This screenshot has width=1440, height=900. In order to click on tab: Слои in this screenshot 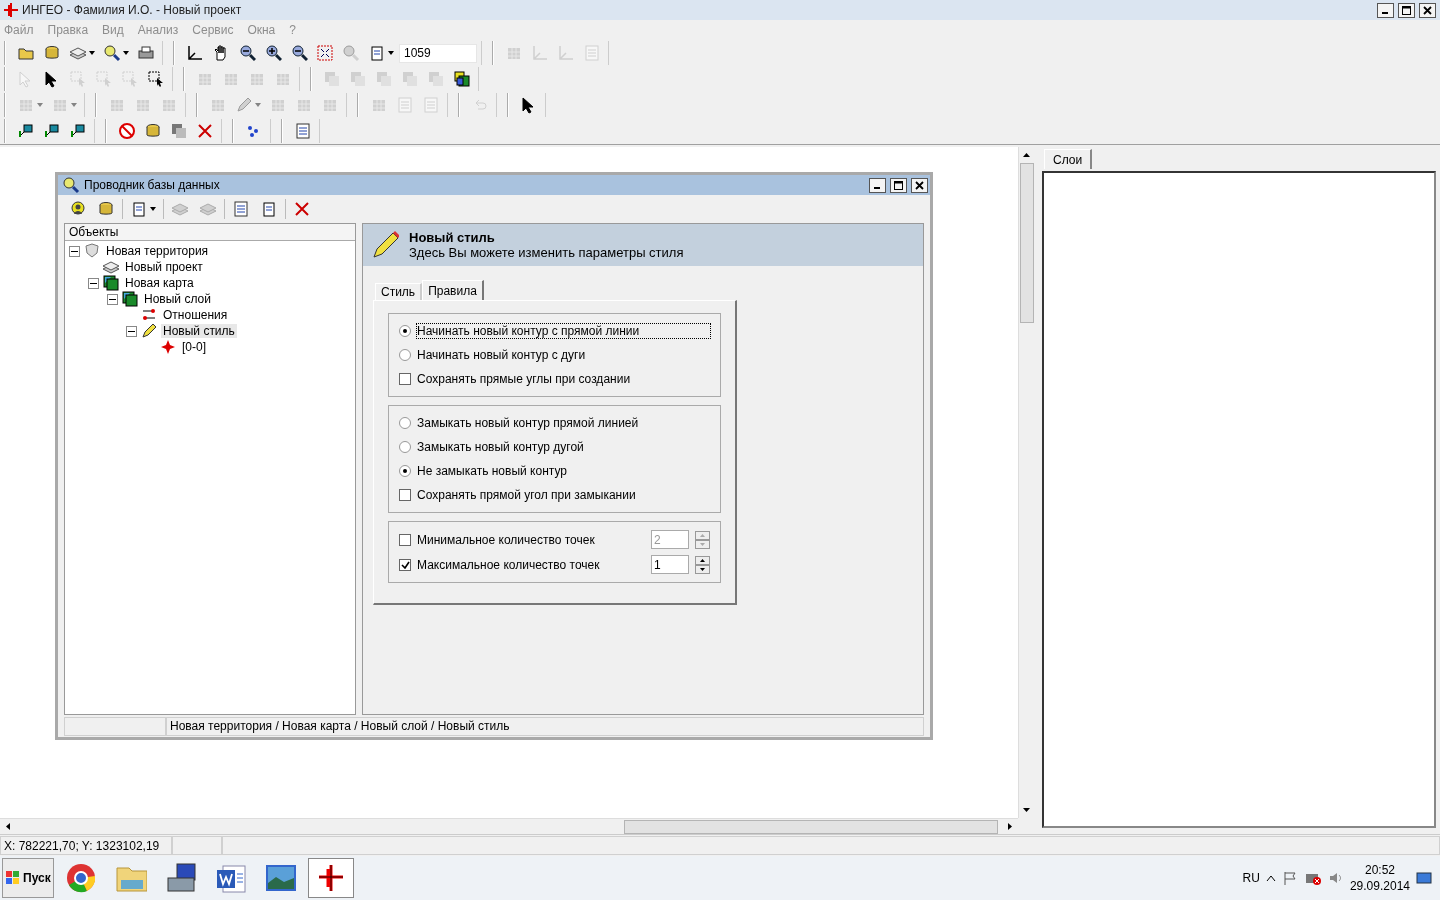, I will do `click(1068, 159)`.